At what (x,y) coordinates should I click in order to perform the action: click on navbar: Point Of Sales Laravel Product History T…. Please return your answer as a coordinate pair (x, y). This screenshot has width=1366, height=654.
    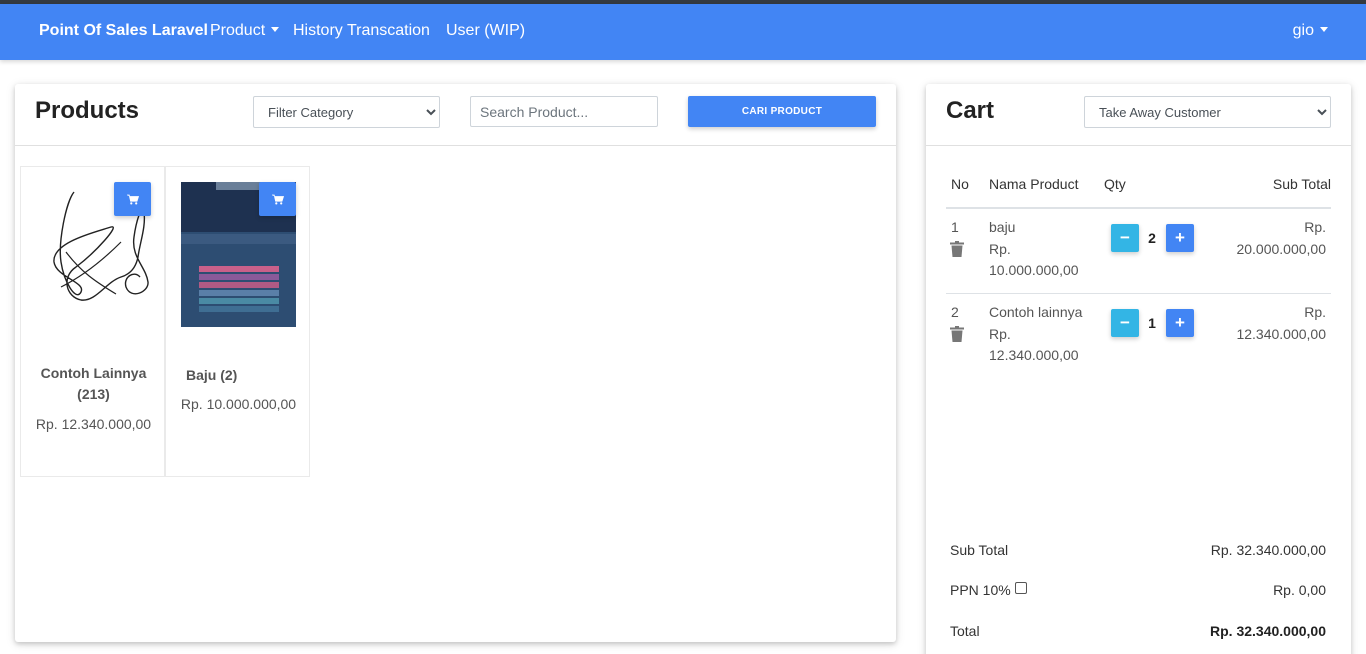
    Looking at the image, I should click on (683, 32).